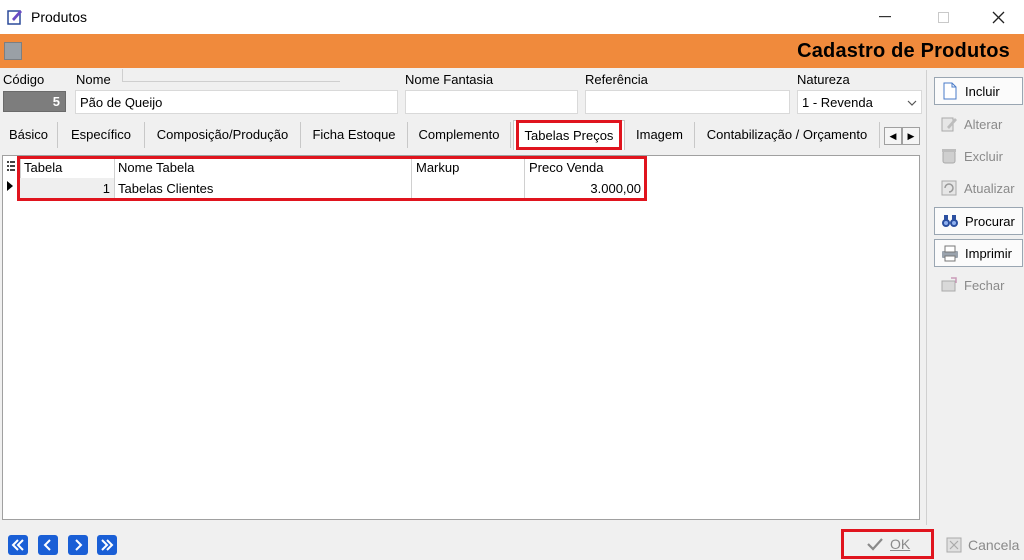 Image resolution: width=1024 pixels, height=560 pixels. What do you see at coordinates (983, 124) in the screenshot?
I see `alterar-label: Alterar` at bounding box center [983, 124].